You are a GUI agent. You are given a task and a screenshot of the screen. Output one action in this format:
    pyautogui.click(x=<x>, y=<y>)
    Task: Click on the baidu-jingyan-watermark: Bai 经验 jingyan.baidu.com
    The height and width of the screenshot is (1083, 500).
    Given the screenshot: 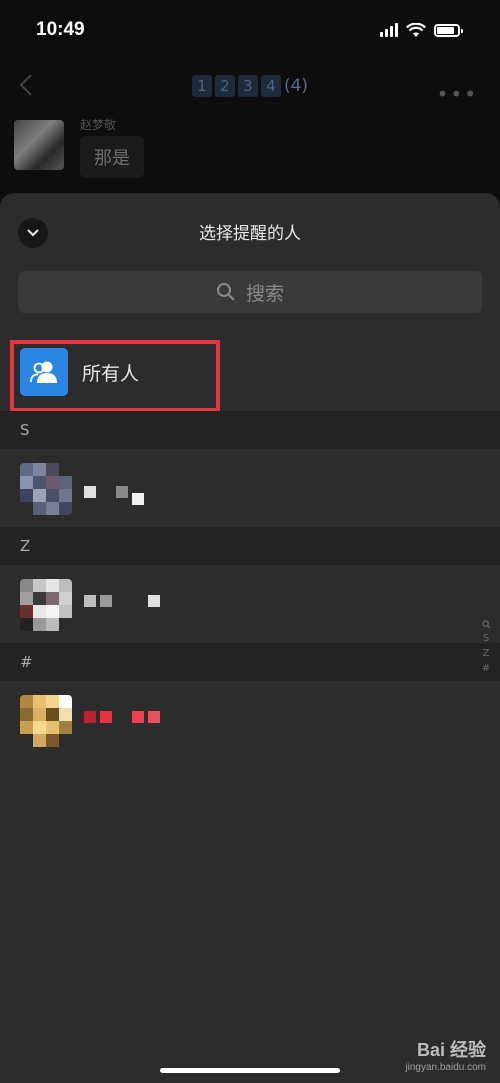 What is the action you would take?
    pyautogui.click(x=445, y=1054)
    